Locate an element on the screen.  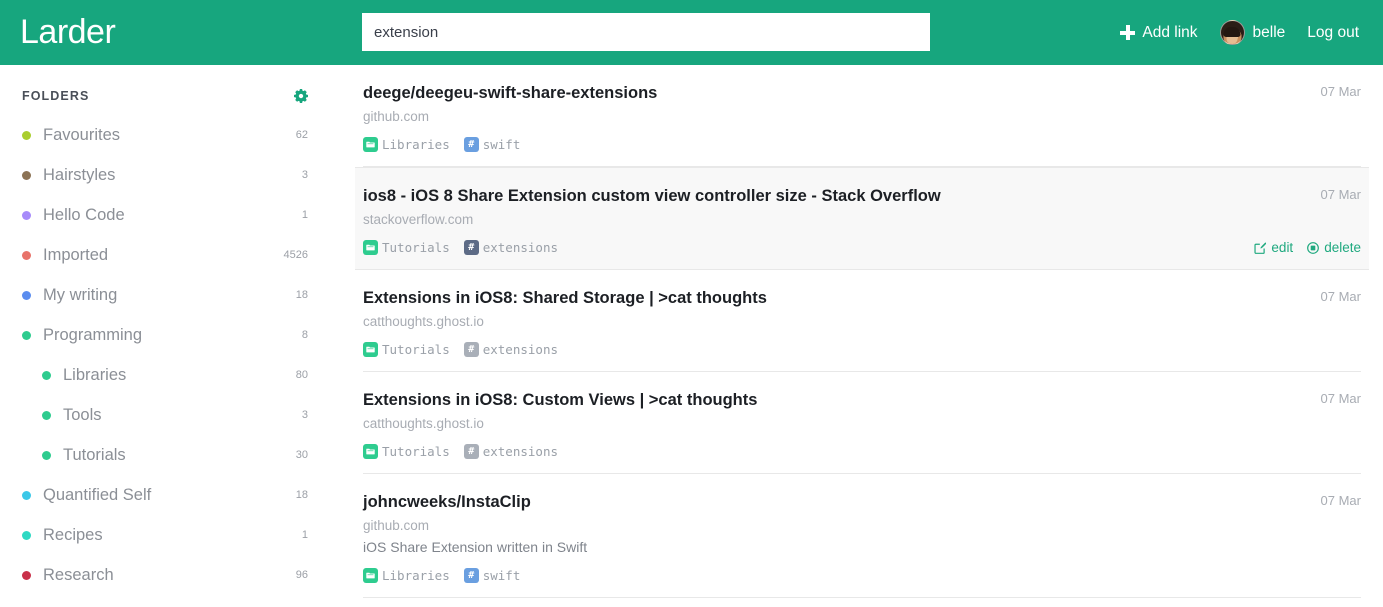
gear-icon is located at coordinates (301, 96).